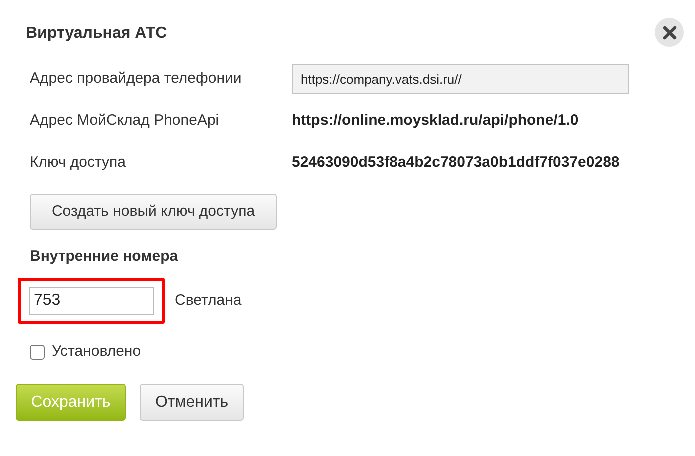 This screenshot has height=456, width=695. What do you see at coordinates (78, 162) in the screenshot?
I see `field-label: Ключ доступа` at bounding box center [78, 162].